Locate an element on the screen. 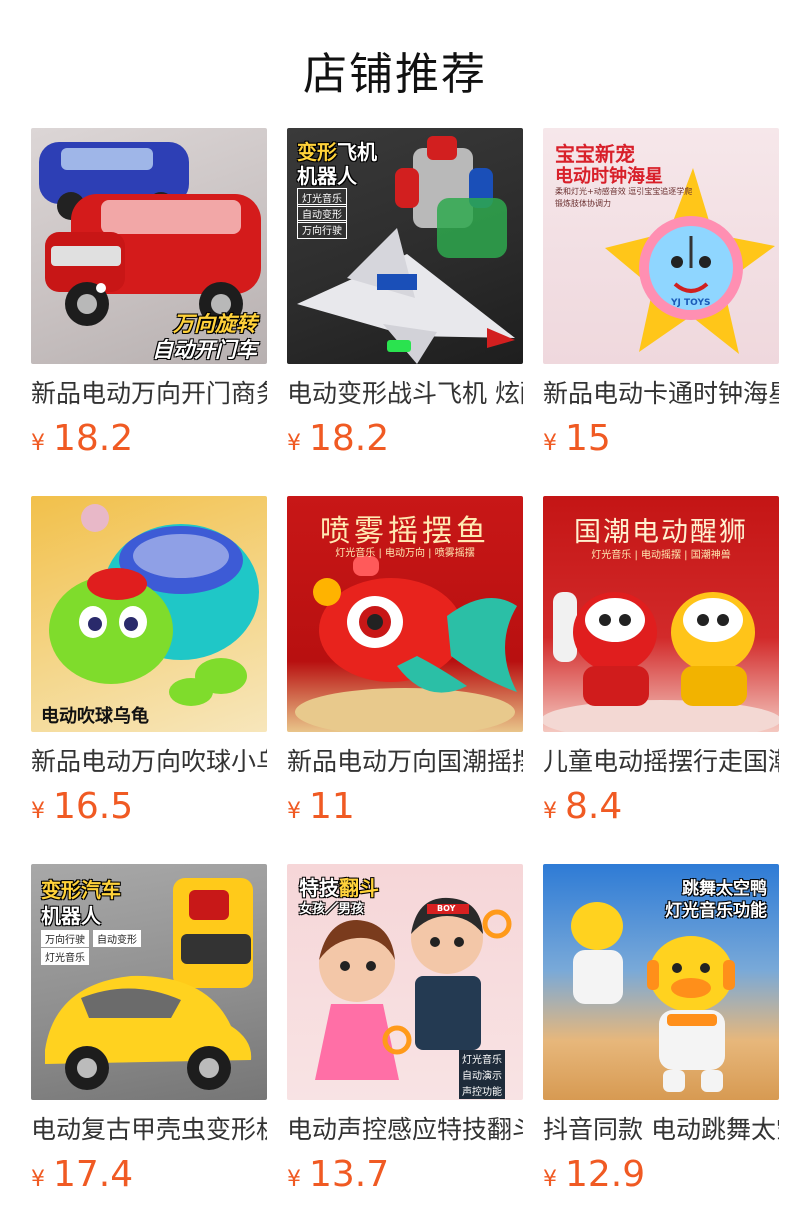 Image resolution: width=790 pixels, height=1232 pixels. image-subcaption: 灯光音乐 | 电动万向 | 喷雾摇摆 is located at coordinates (405, 553).